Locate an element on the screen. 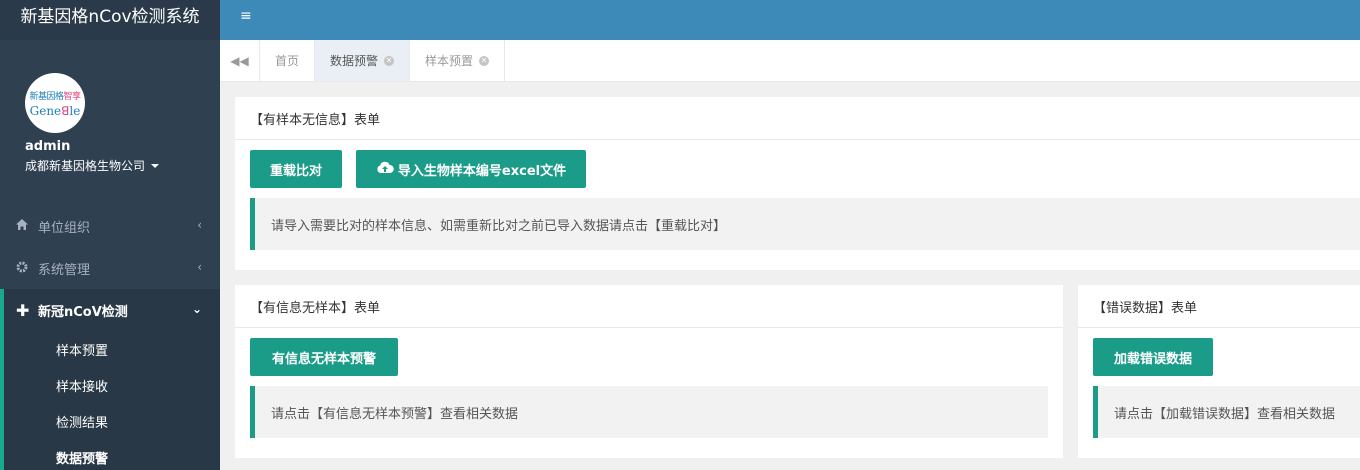 The height and width of the screenshot is (470, 1360). sidebar-subitem-receive: 样本接收 is located at coordinates (112, 385).